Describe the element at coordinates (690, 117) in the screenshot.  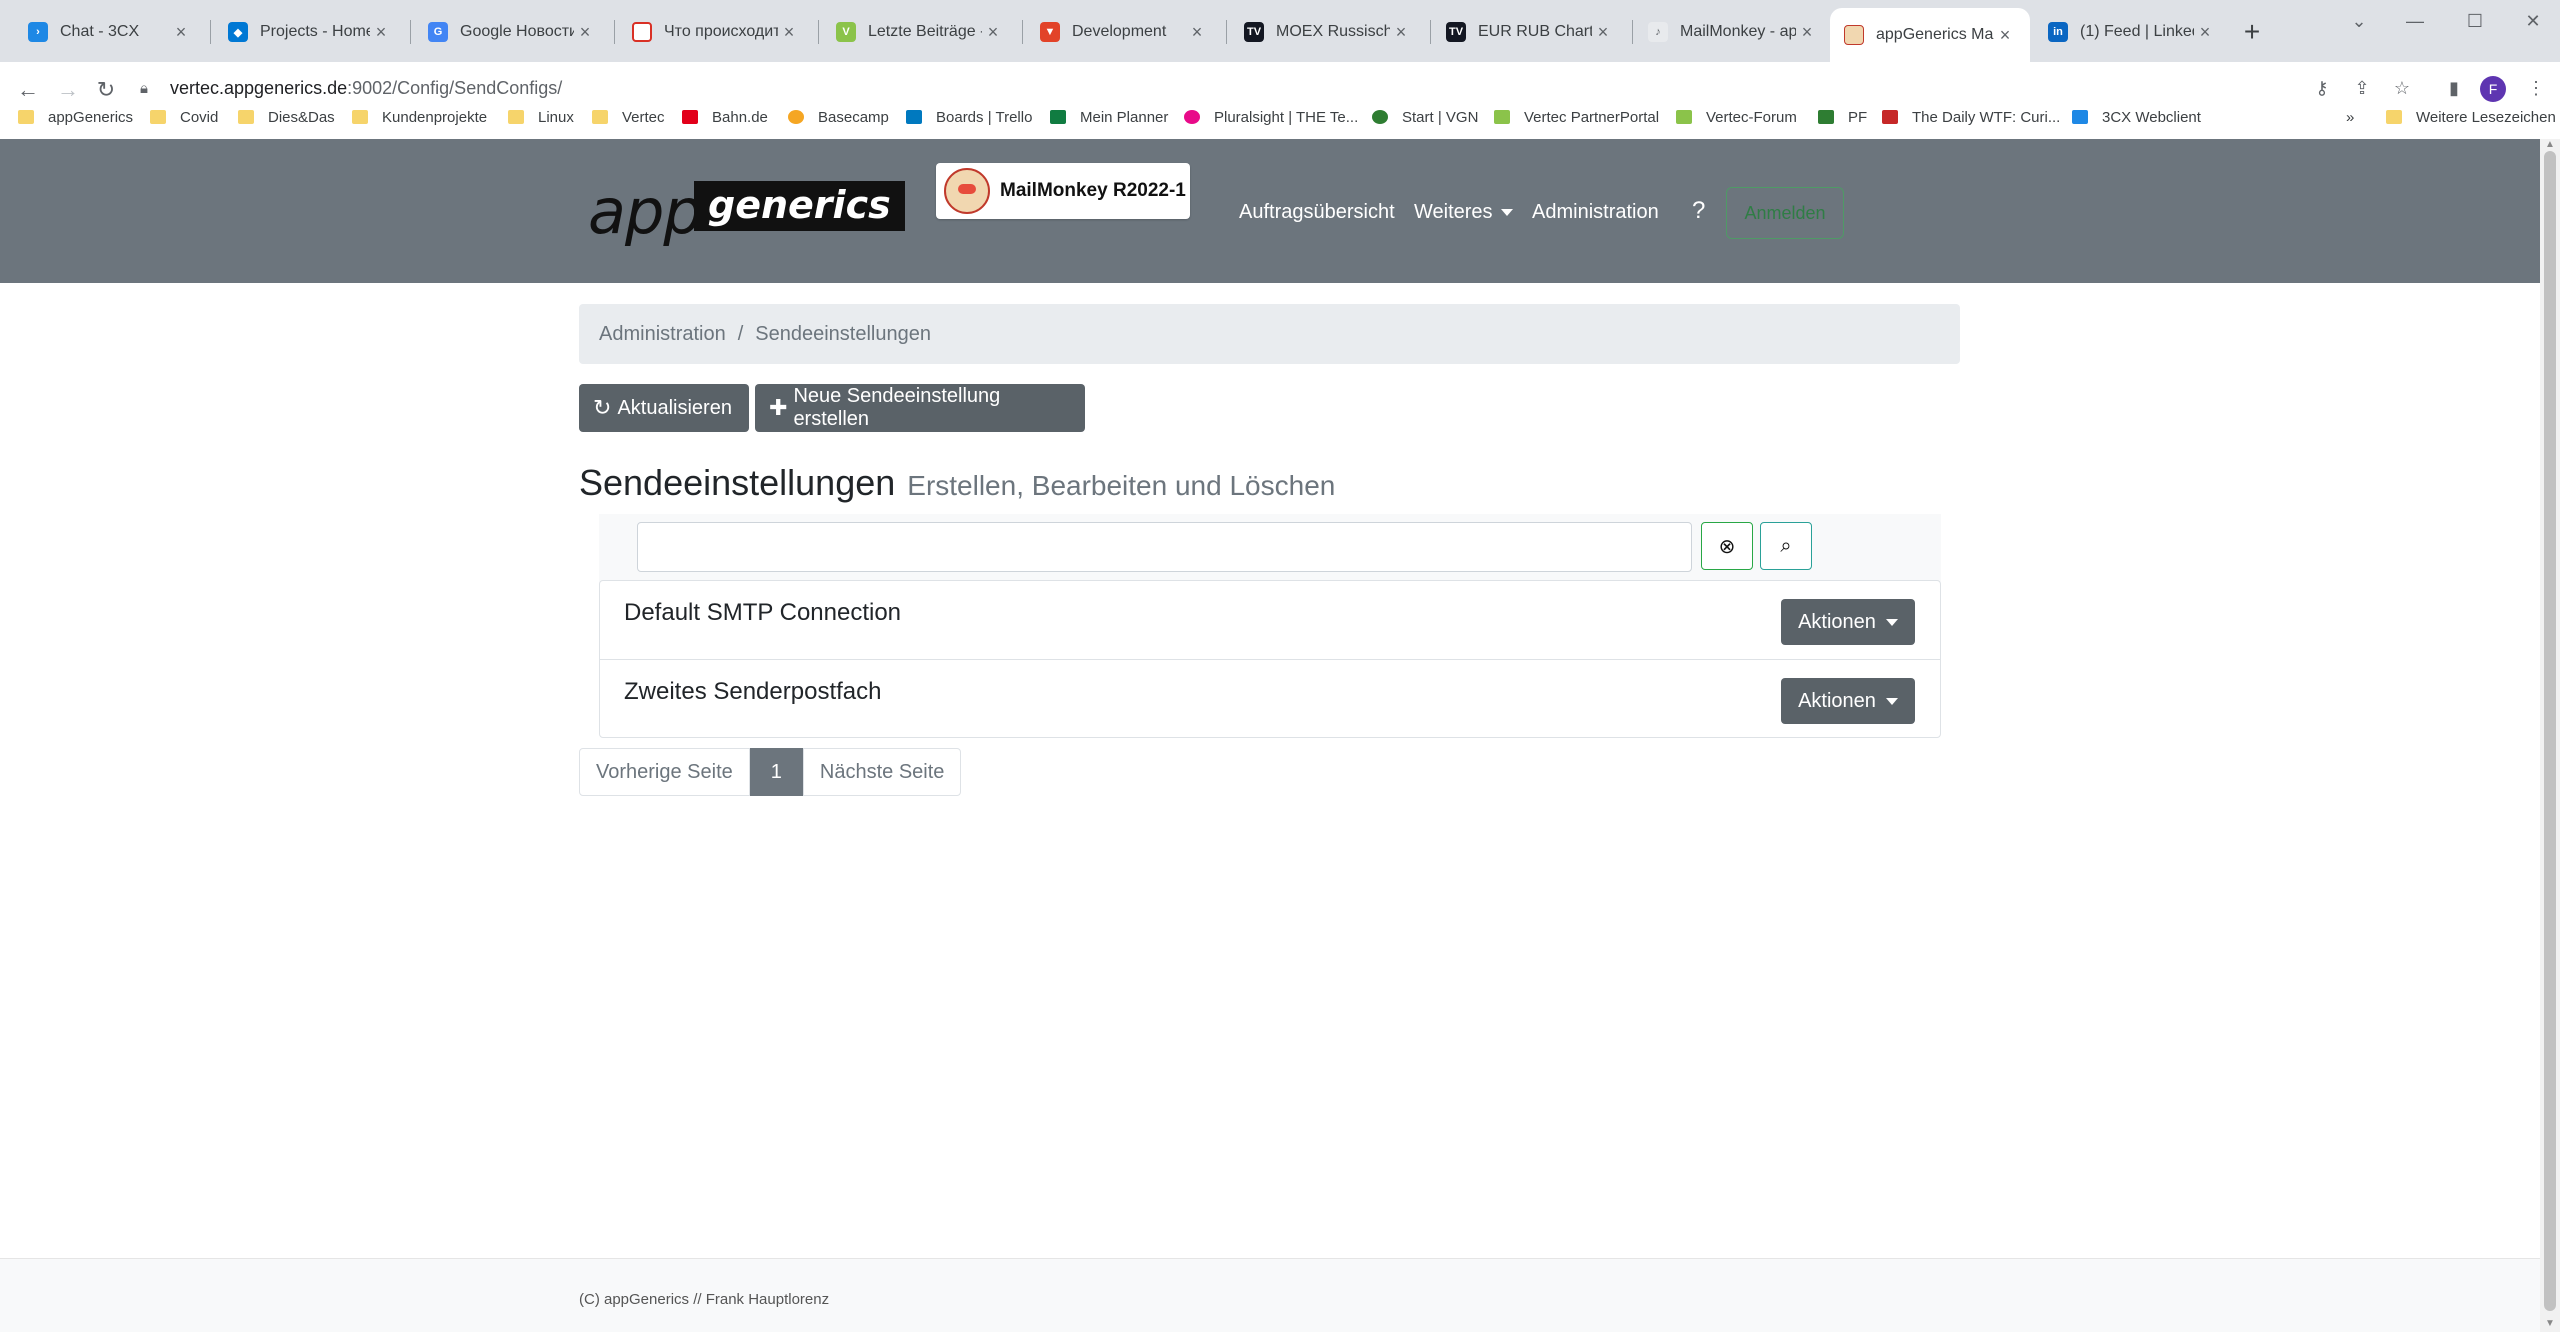
I see `db-icon` at that location.